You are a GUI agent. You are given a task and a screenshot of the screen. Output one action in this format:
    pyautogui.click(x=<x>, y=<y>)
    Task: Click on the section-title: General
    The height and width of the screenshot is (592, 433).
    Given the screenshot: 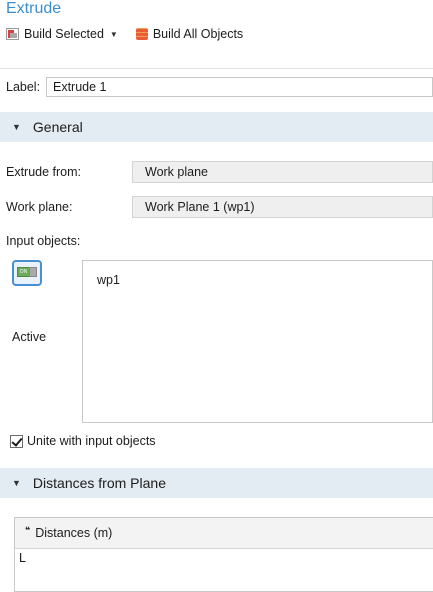 What is the action you would take?
    pyautogui.click(x=57, y=127)
    